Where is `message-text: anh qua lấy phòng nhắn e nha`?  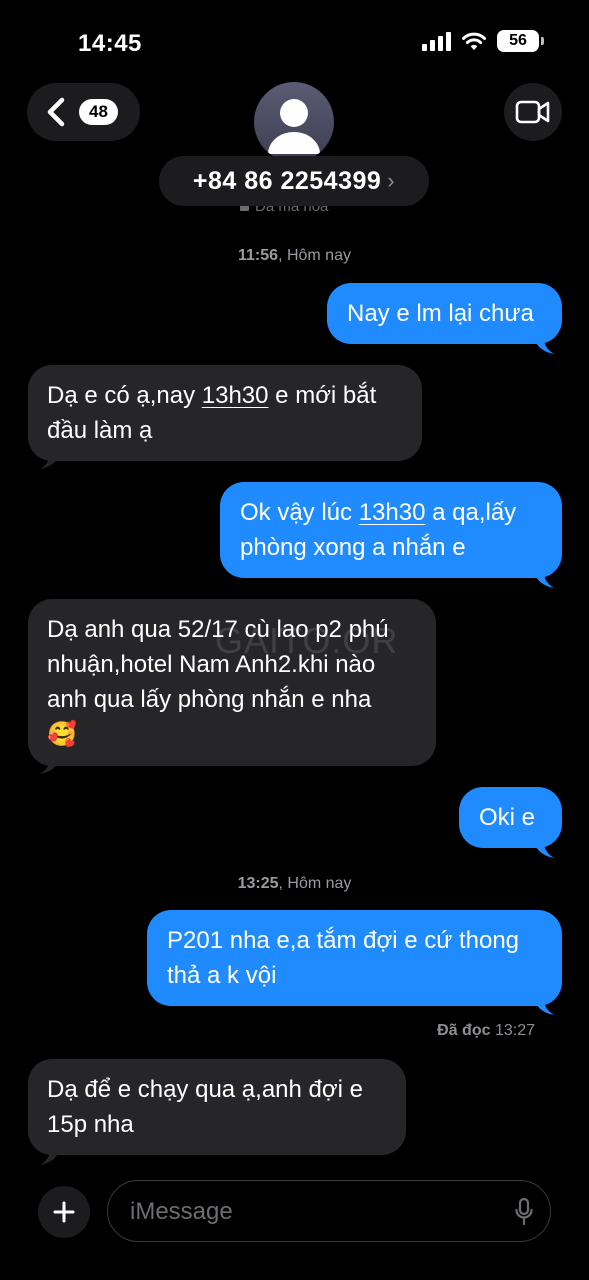
message-text: anh qua lấy phòng nhắn e nha is located at coordinates (209, 699).